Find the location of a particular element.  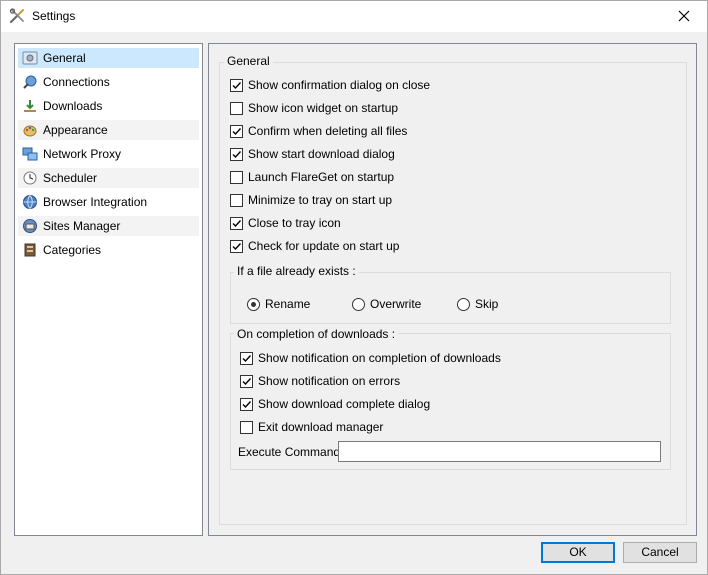

radio-label: Overwrite is located at coordinates (396, 304).